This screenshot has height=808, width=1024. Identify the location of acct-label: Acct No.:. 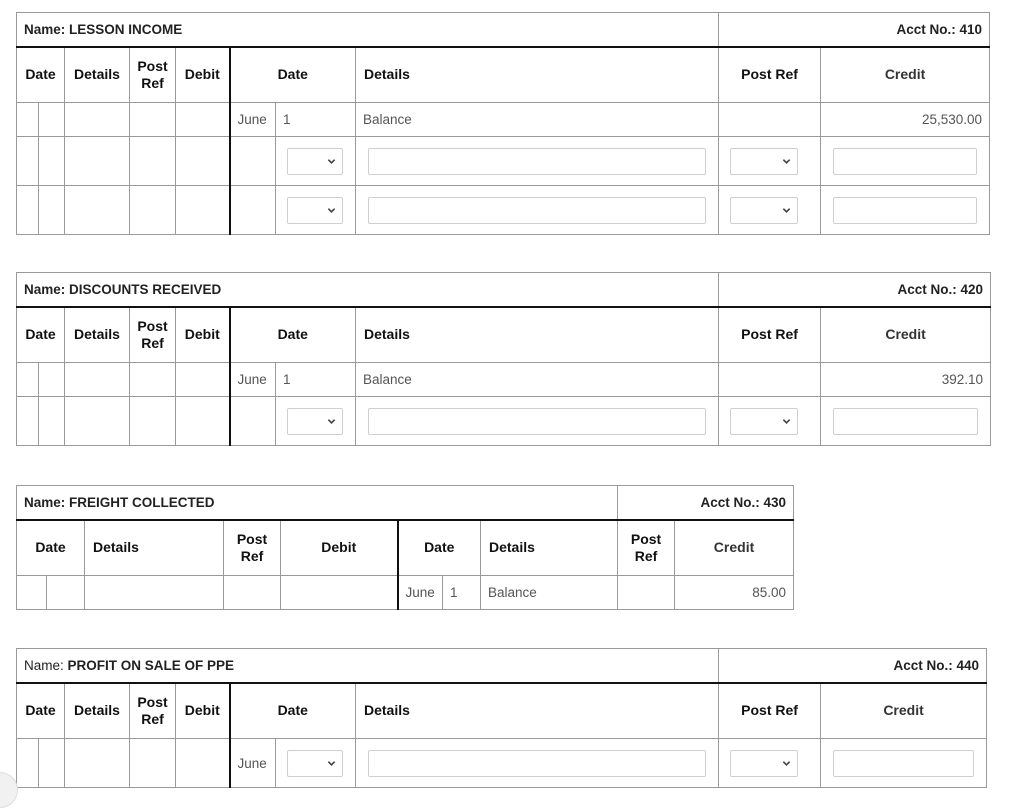
(923, 665).